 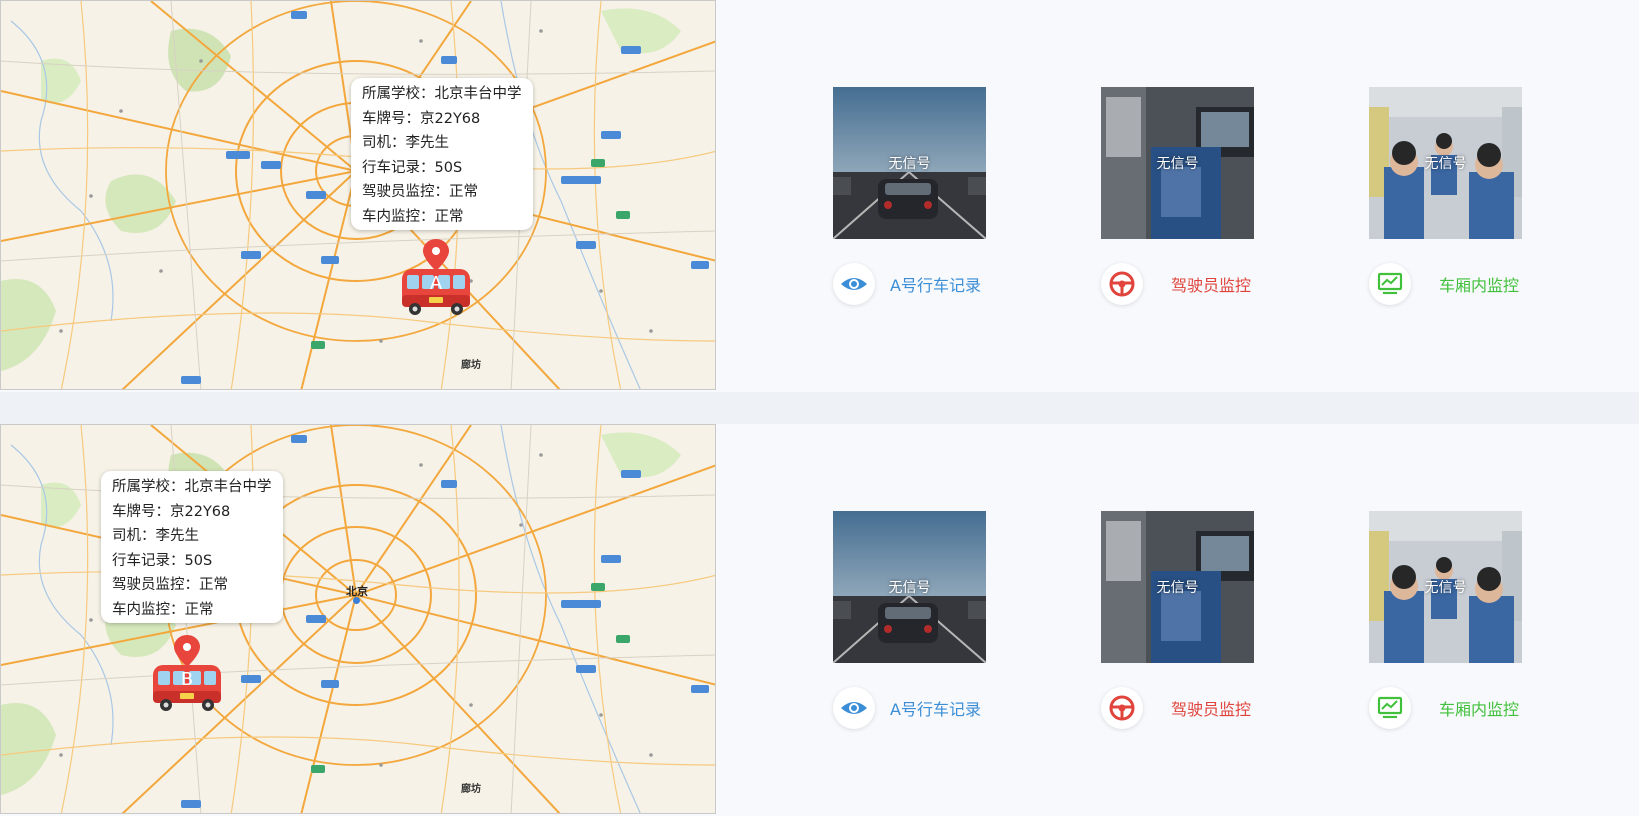 I want to click on marker-letter: B, so click(x=187, y=679).